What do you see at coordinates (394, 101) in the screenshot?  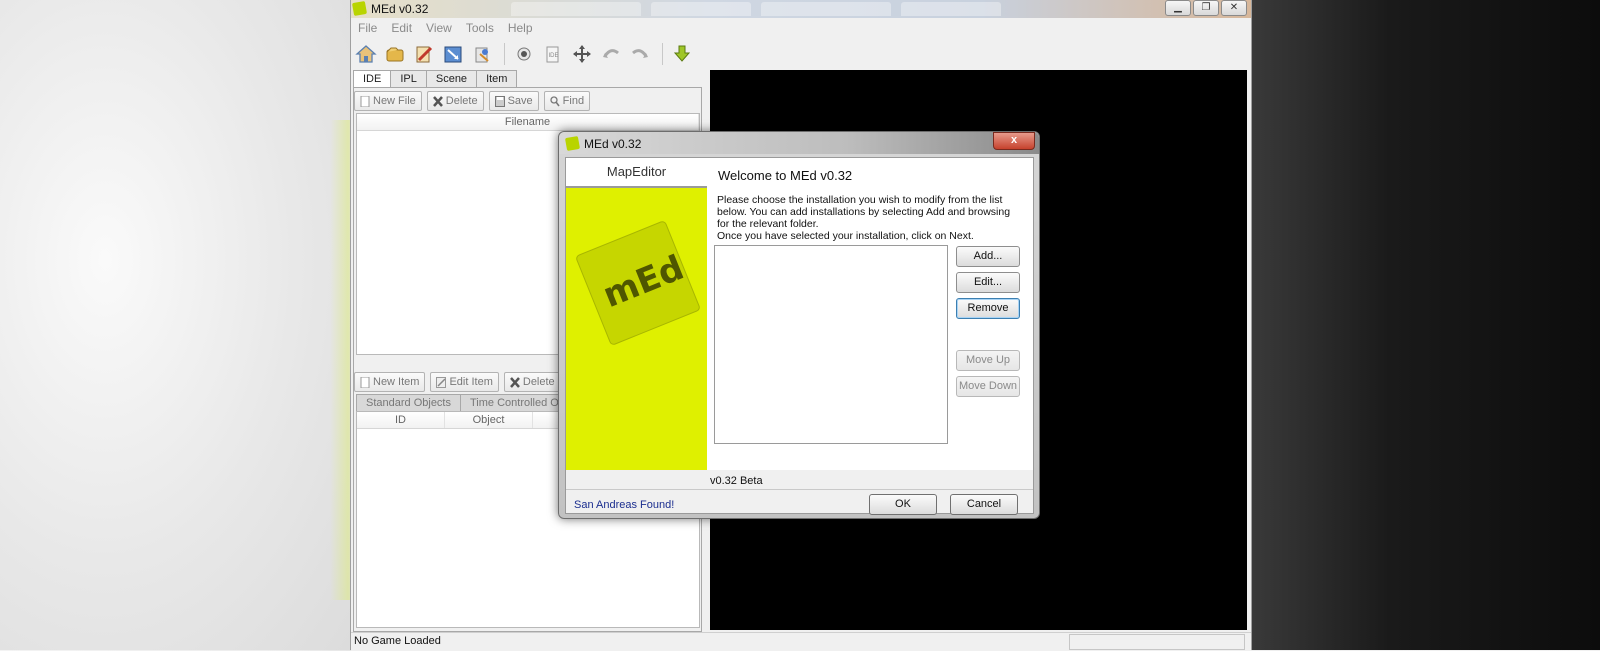 I see `new-file-label: New File` at bounding box center [394, 101].